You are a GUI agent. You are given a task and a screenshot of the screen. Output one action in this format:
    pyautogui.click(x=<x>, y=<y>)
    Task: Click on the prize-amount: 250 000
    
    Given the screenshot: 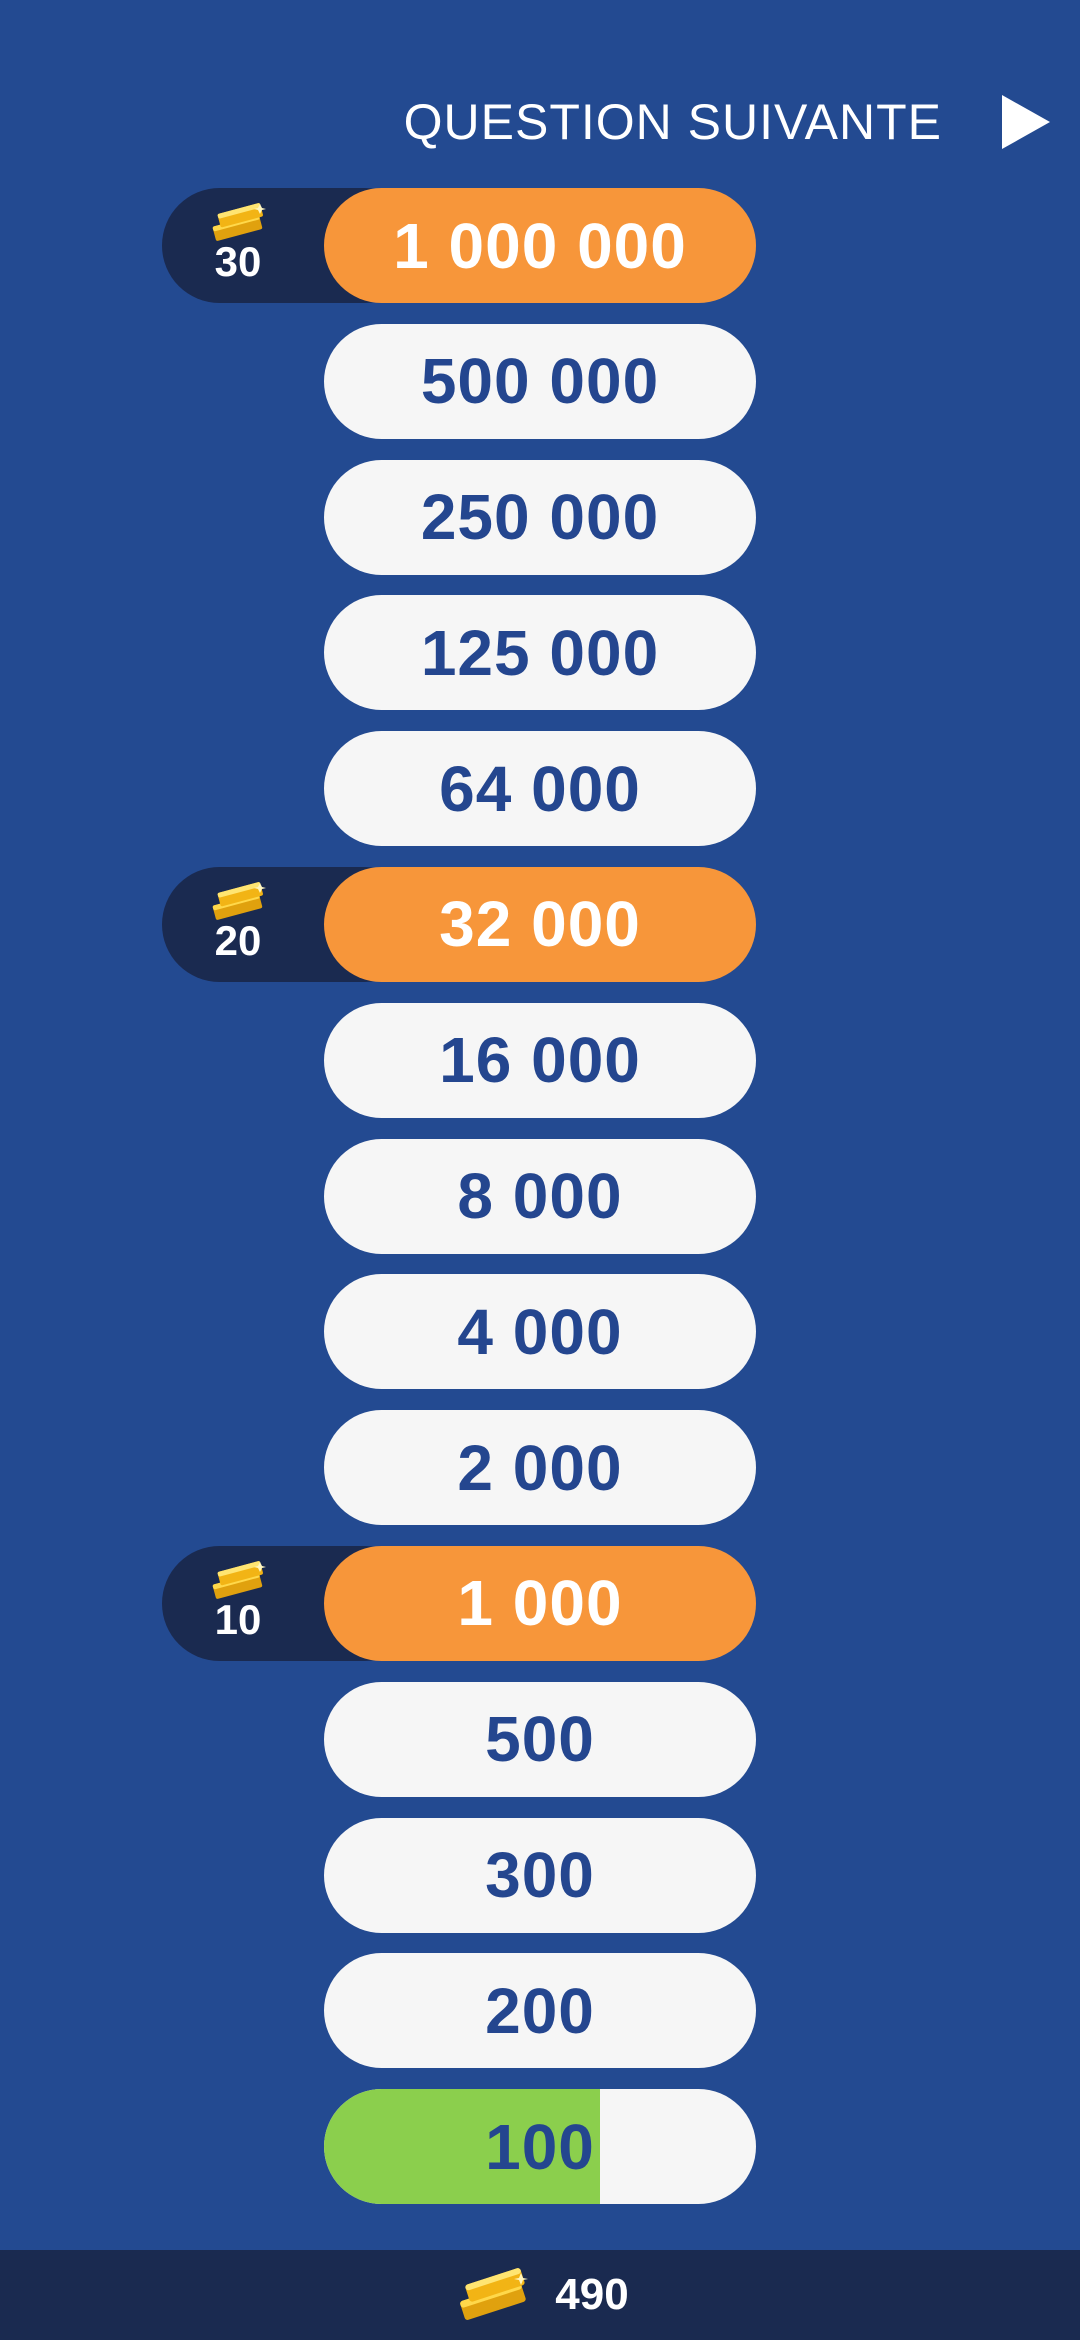 What is the action you would take?
    pyautogui.click(x=540, y=517)
    